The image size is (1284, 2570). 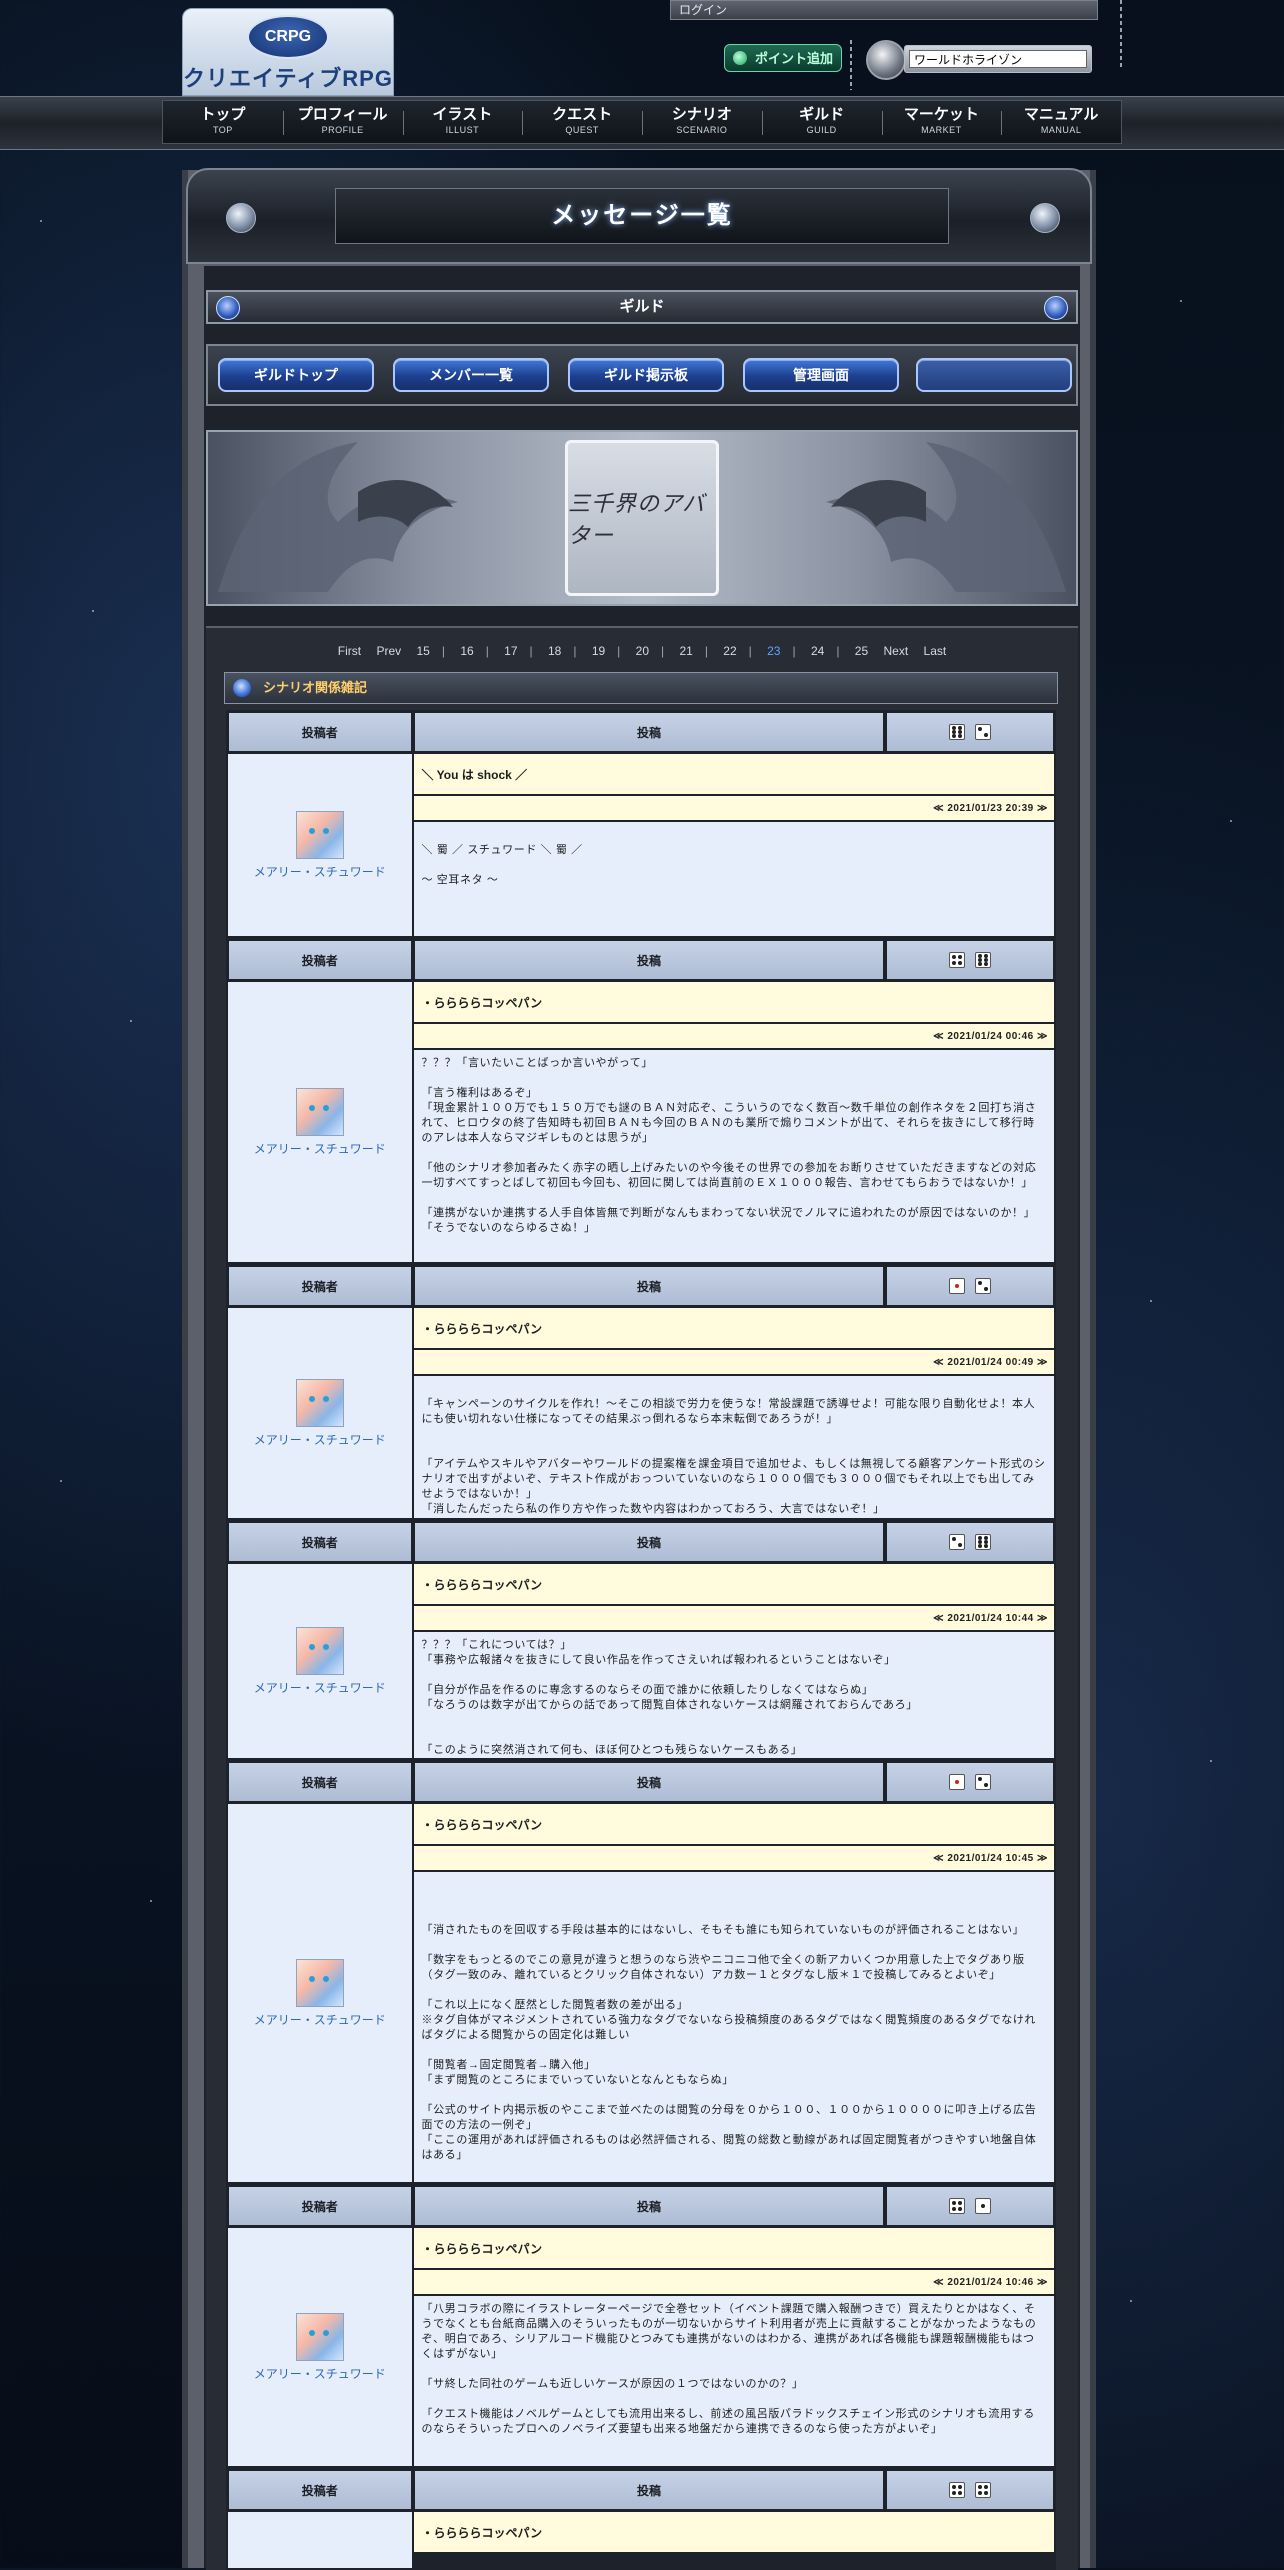 I want to click on page-25: 25, so click(x=861, y=651).